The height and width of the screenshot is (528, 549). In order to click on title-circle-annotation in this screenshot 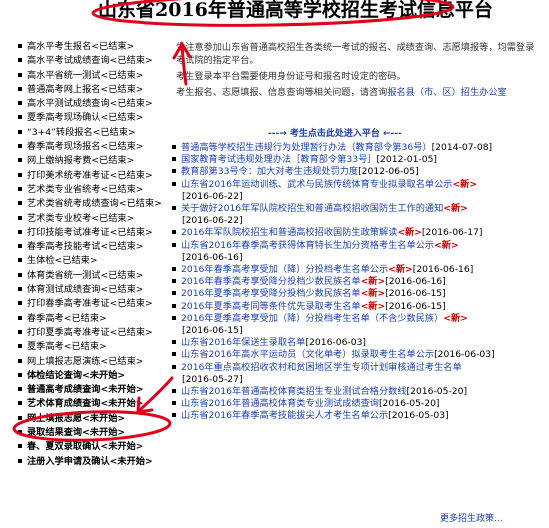, I will do `click(273, 13)`.